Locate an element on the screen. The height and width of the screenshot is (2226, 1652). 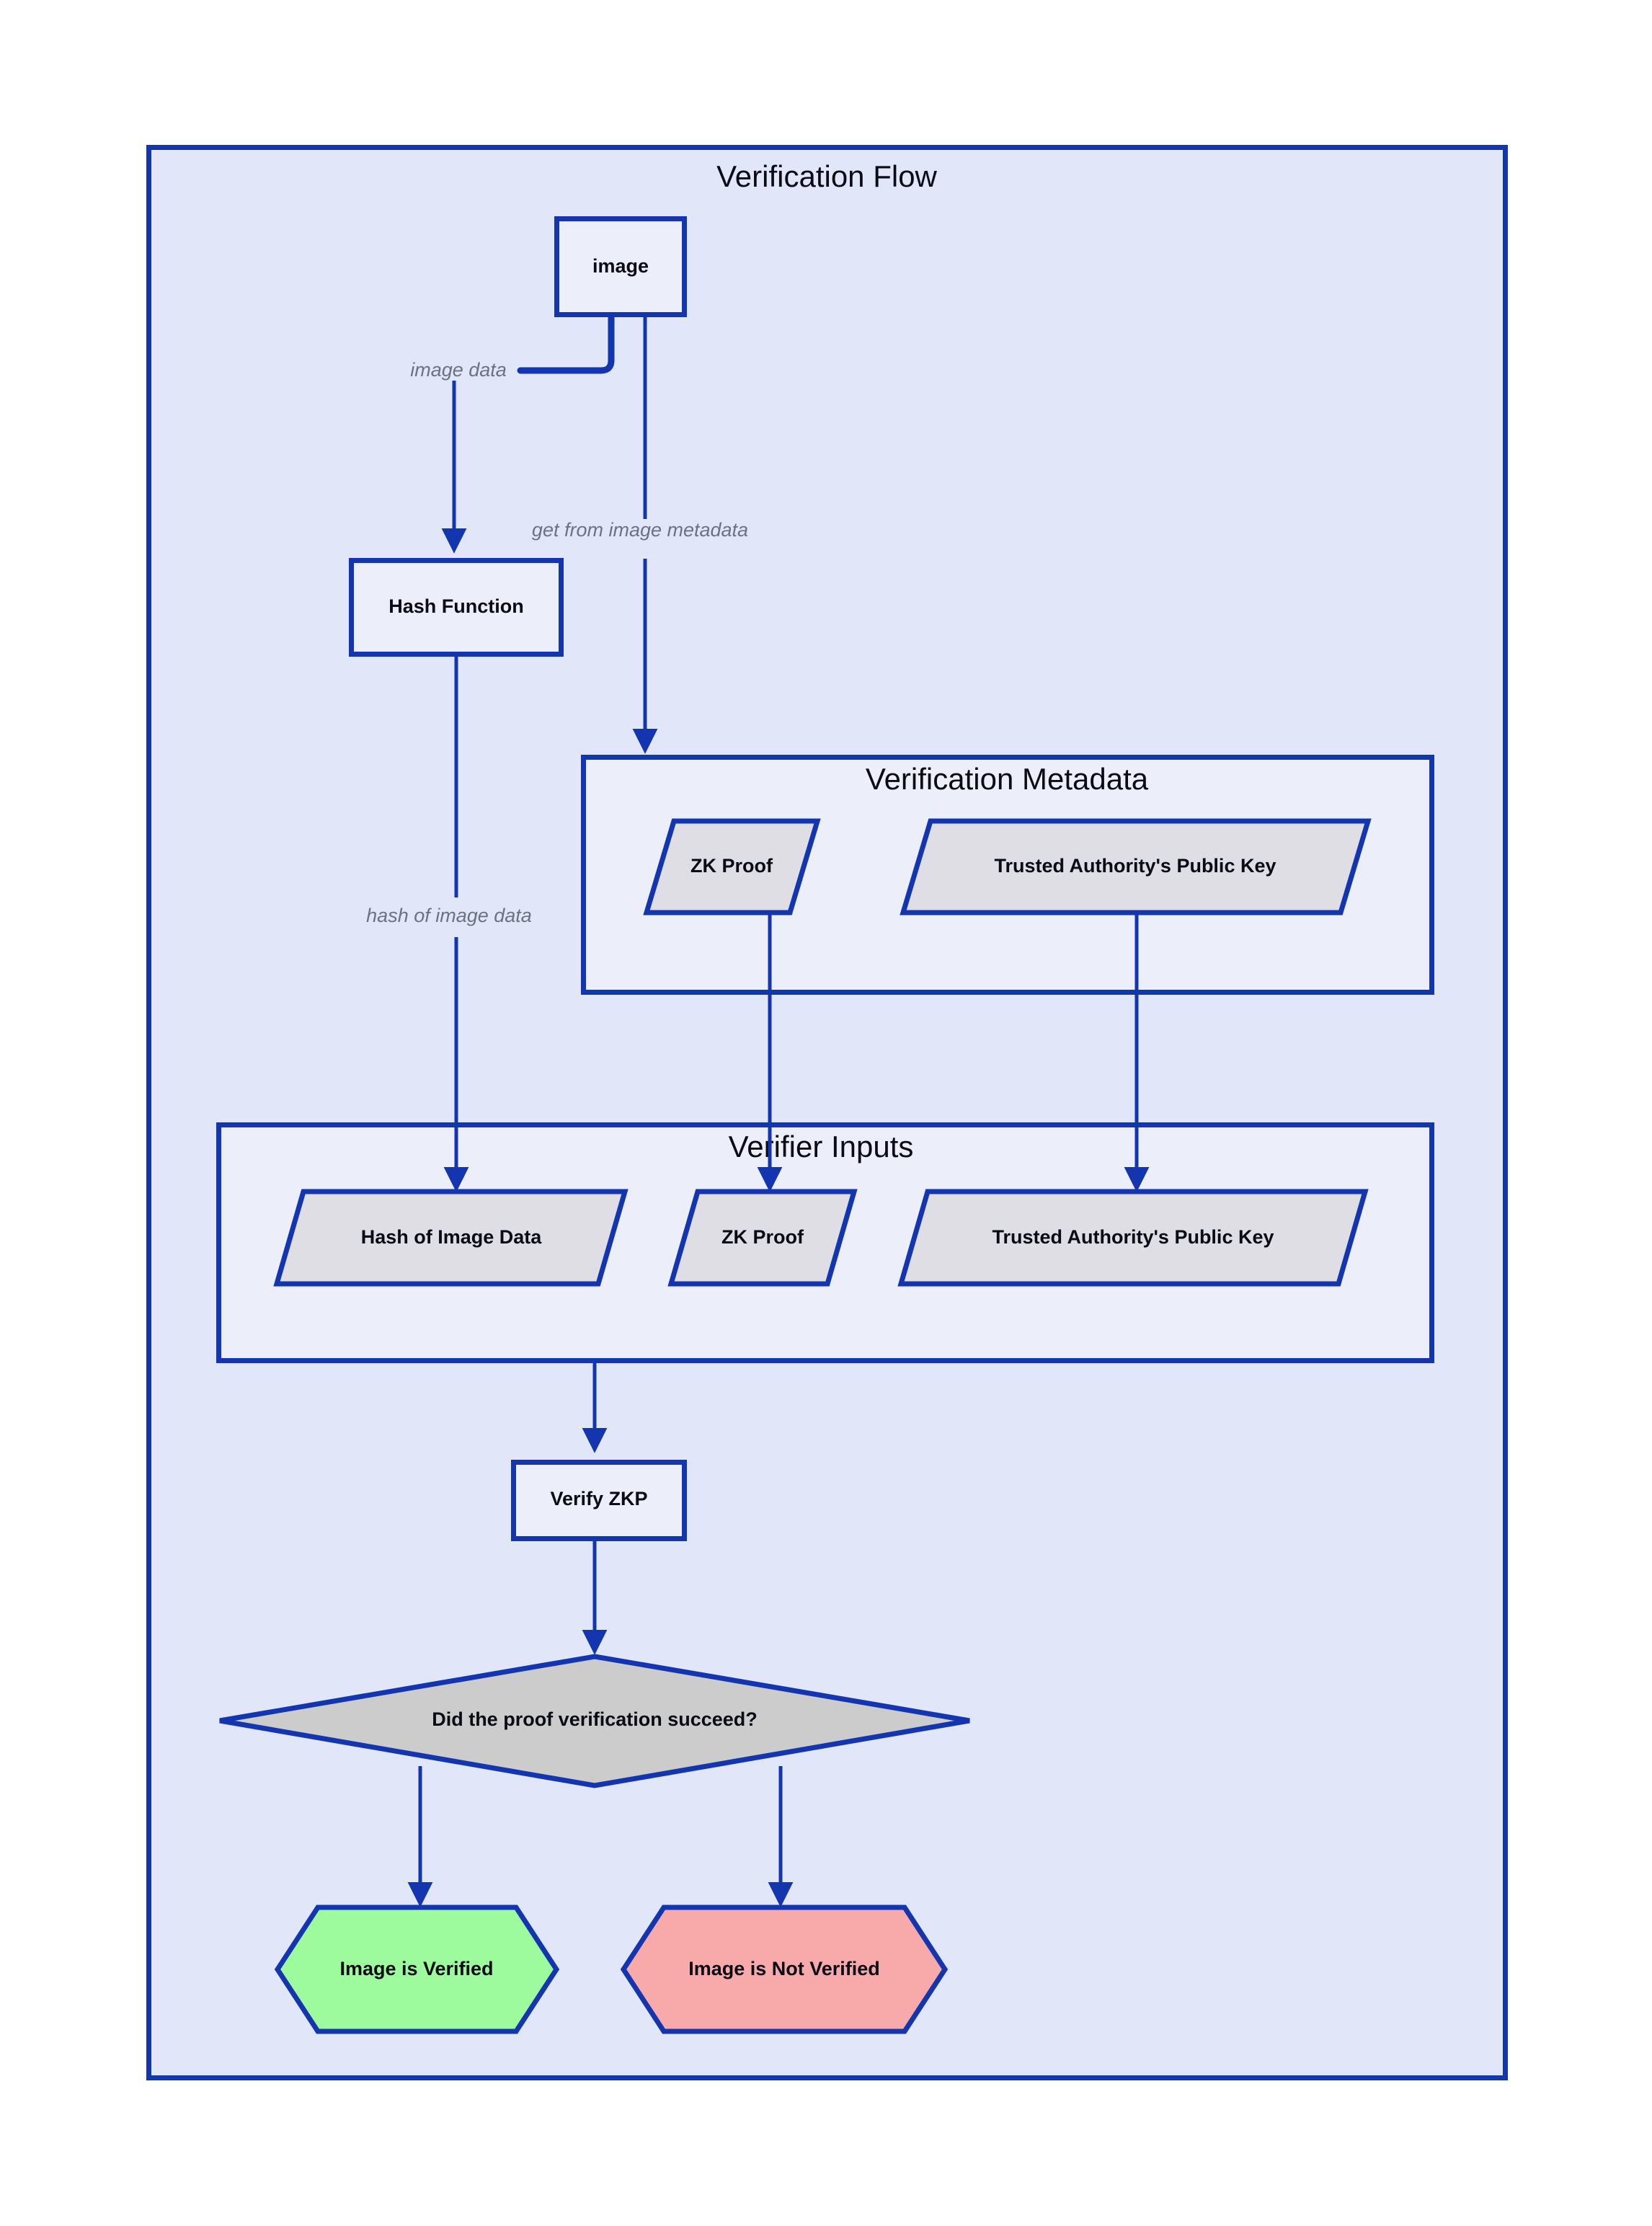
node-metadata-zk-proof-label: ZK Proof is located at coordinates (731, 866).